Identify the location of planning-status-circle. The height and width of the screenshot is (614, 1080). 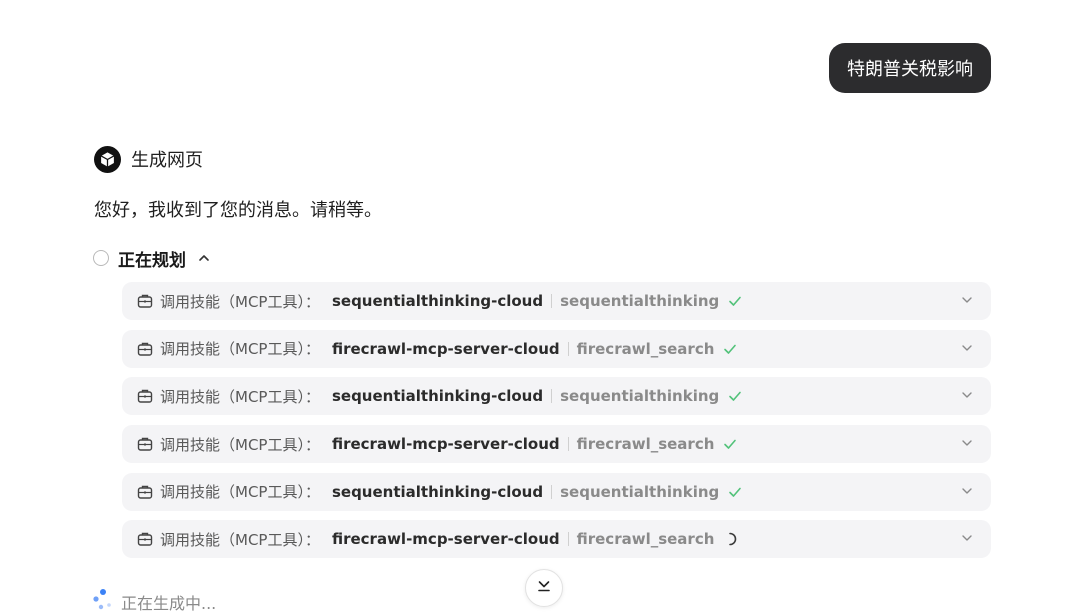
(101, 258).